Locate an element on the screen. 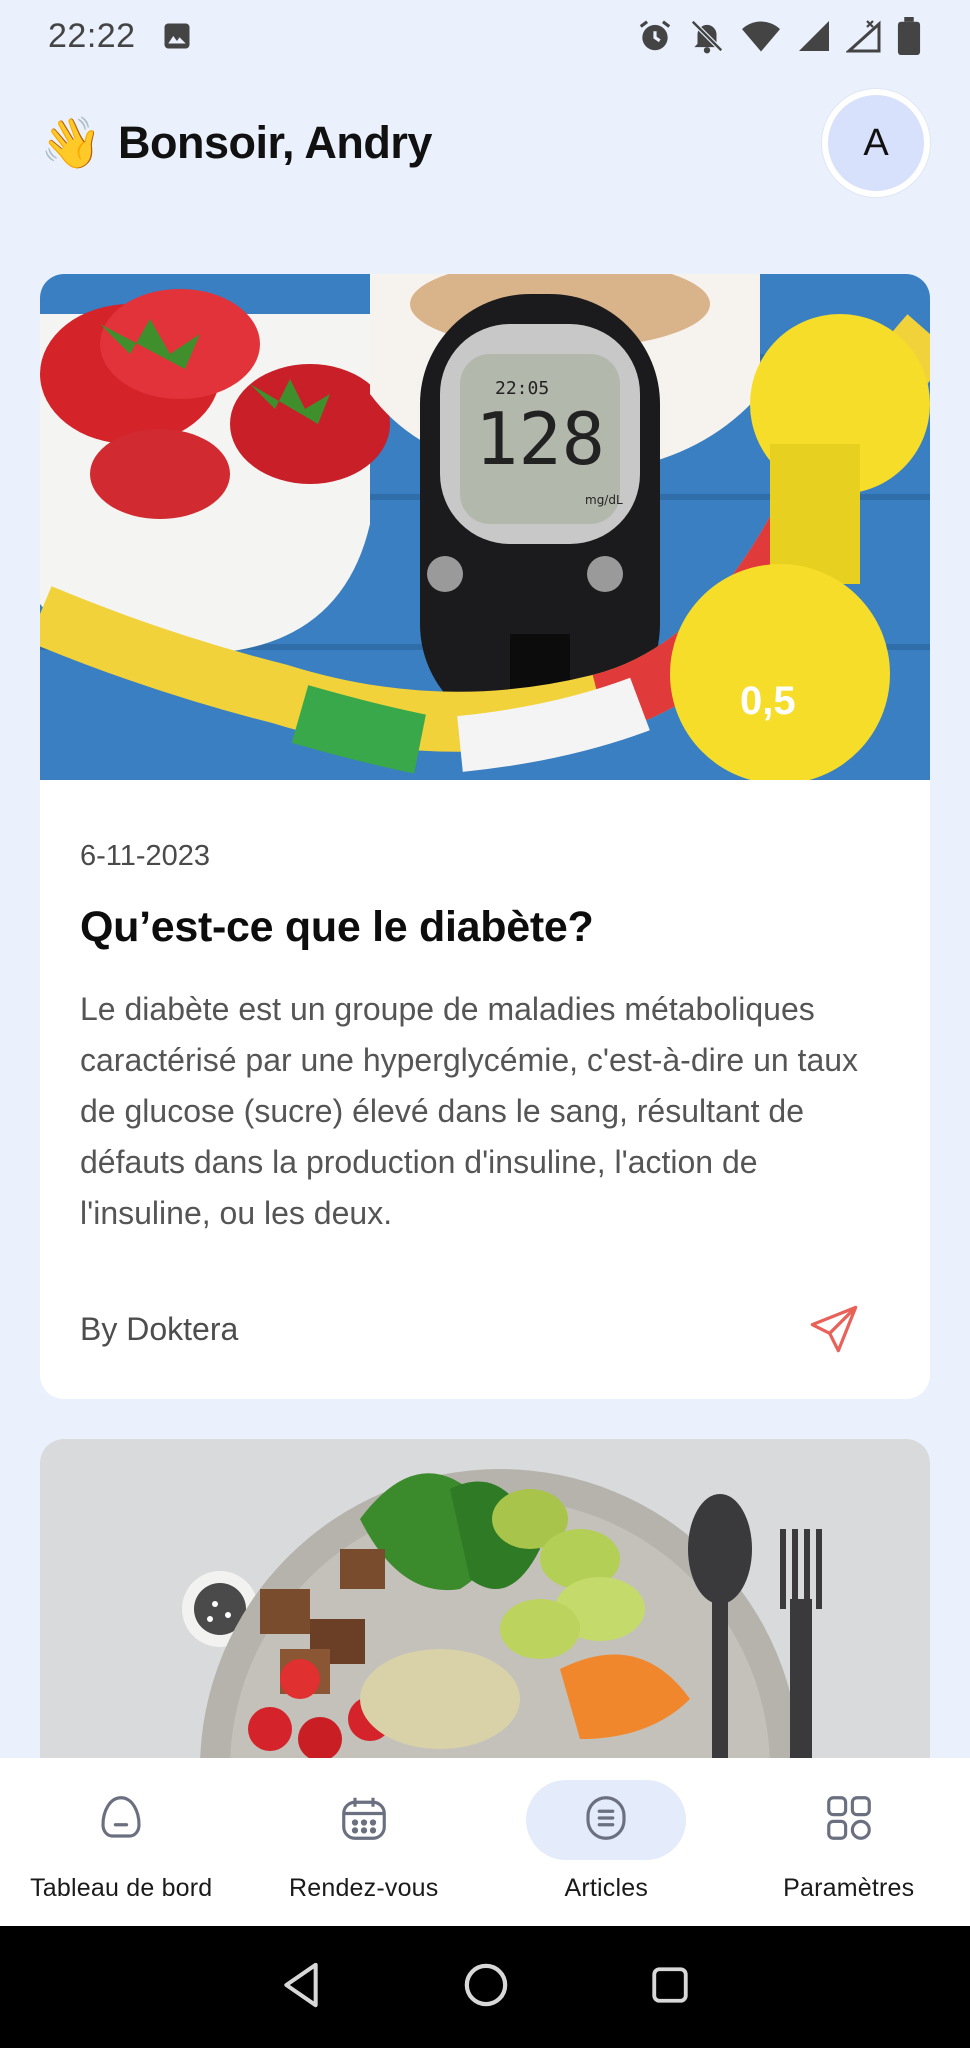 This screenshot has width=970, height=2048. nav-articles: Articles is located at coordinates (606, 1842).